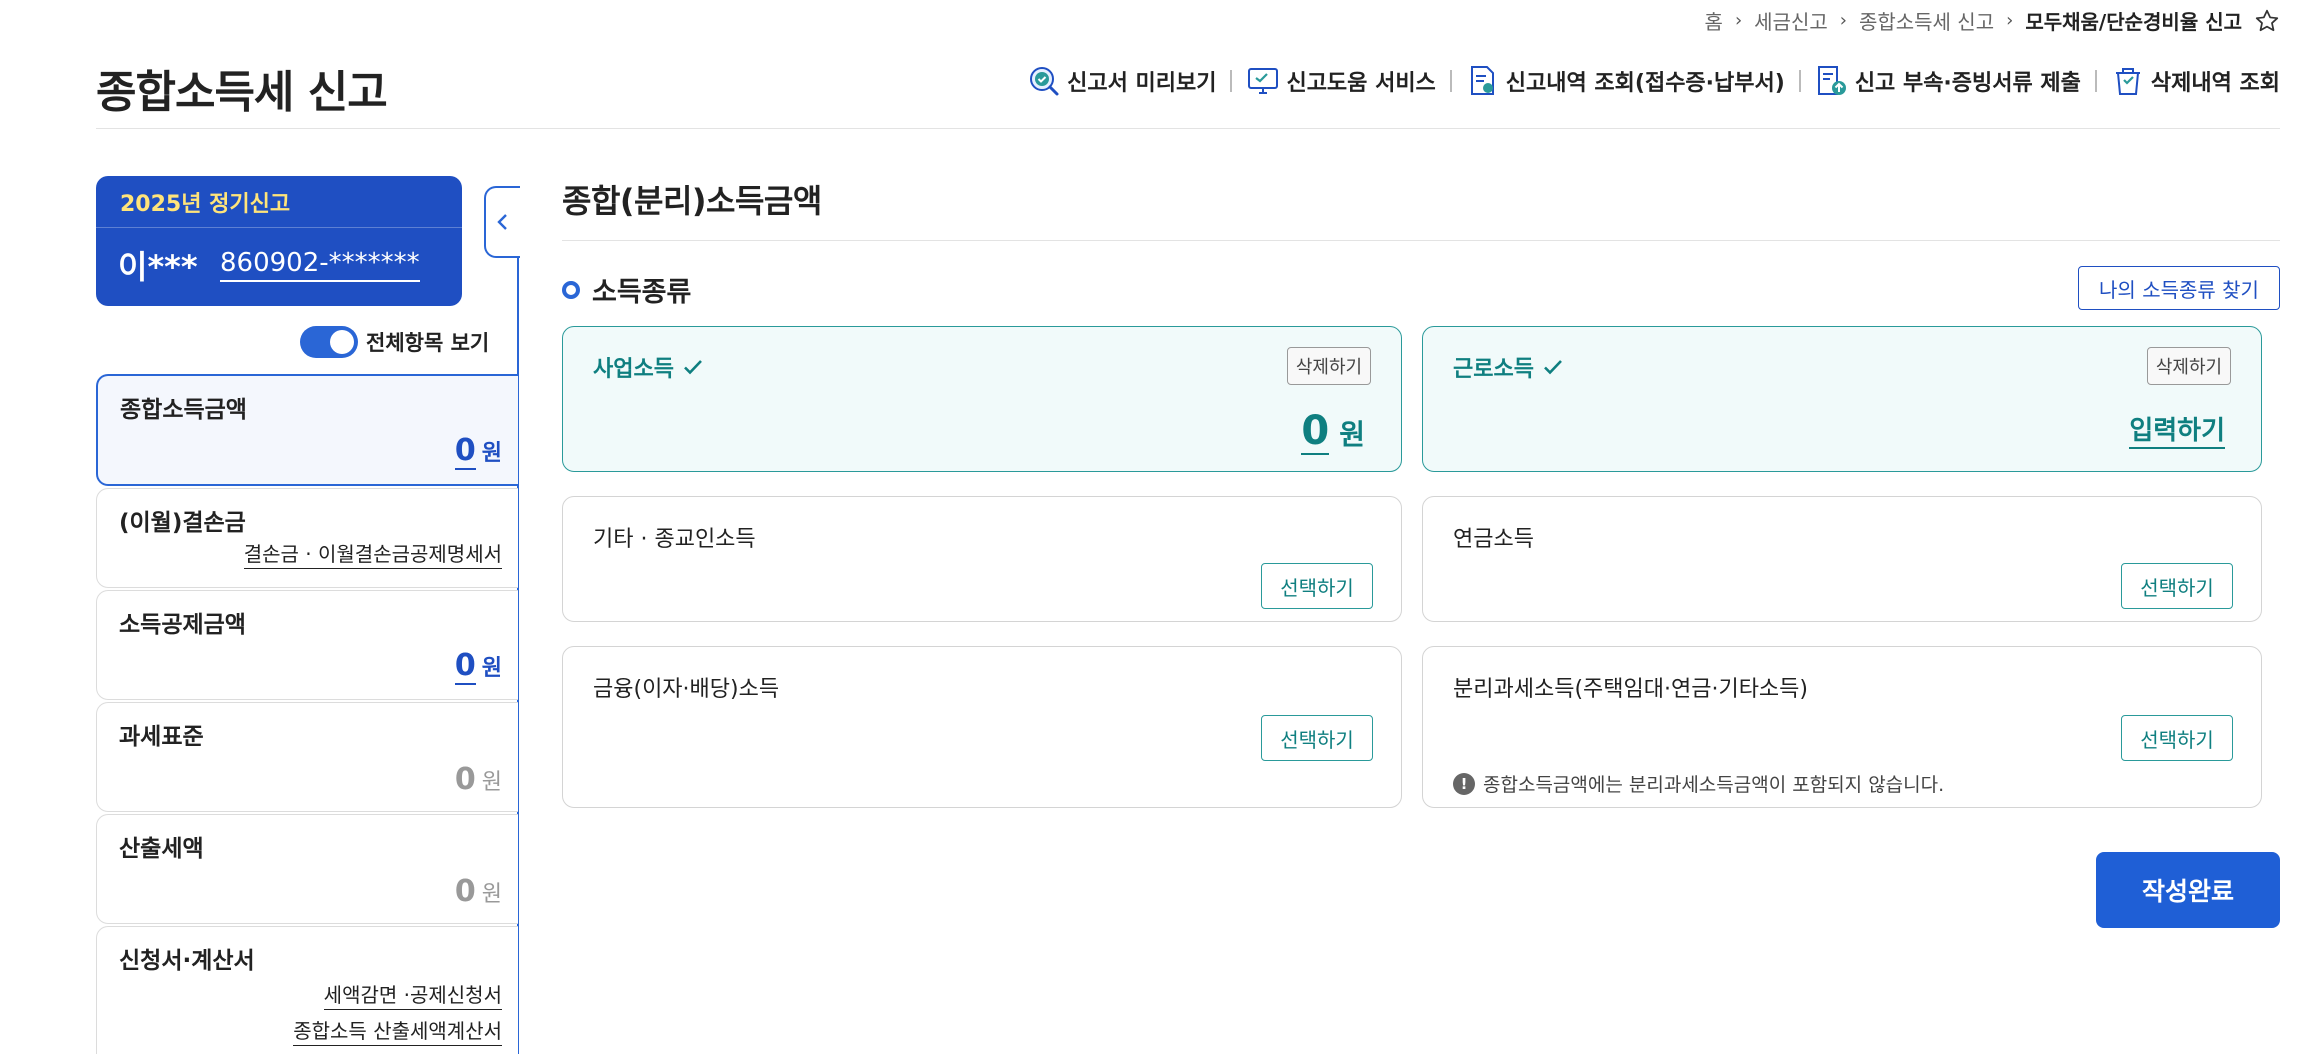 The width and height of the screenshot is (2302, 1054). What do you see at coordinates (2215, 83) in the screenshot?
I see `deleted-history-label: 삭제내역 조회` at bounding box center [2215, 83].